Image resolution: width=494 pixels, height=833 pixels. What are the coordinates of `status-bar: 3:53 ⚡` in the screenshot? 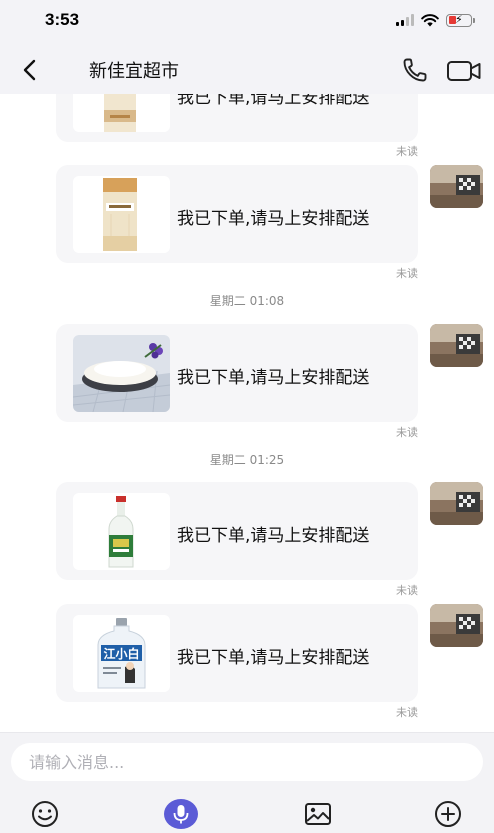 It's located at (247, 22).